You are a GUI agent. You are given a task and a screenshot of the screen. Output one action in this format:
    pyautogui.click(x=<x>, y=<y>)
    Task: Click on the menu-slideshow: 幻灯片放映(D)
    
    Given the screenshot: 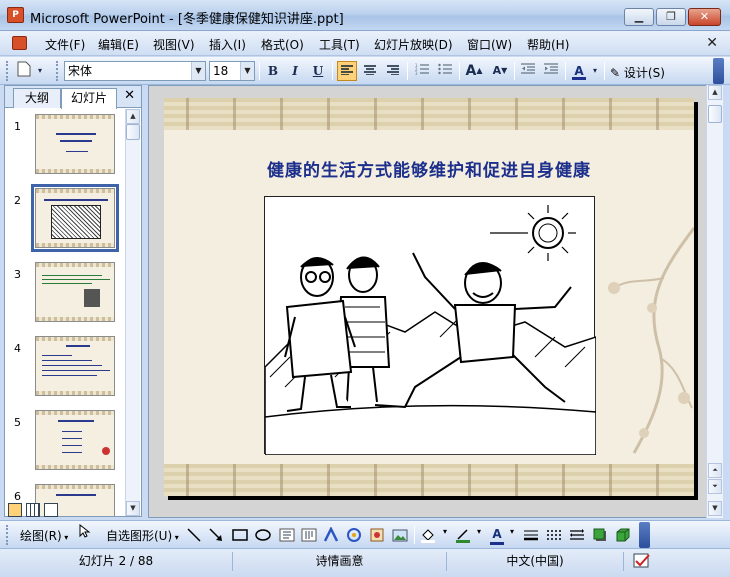 What is the action you would take?
    pyautogui.click(x=413, y=44)
    